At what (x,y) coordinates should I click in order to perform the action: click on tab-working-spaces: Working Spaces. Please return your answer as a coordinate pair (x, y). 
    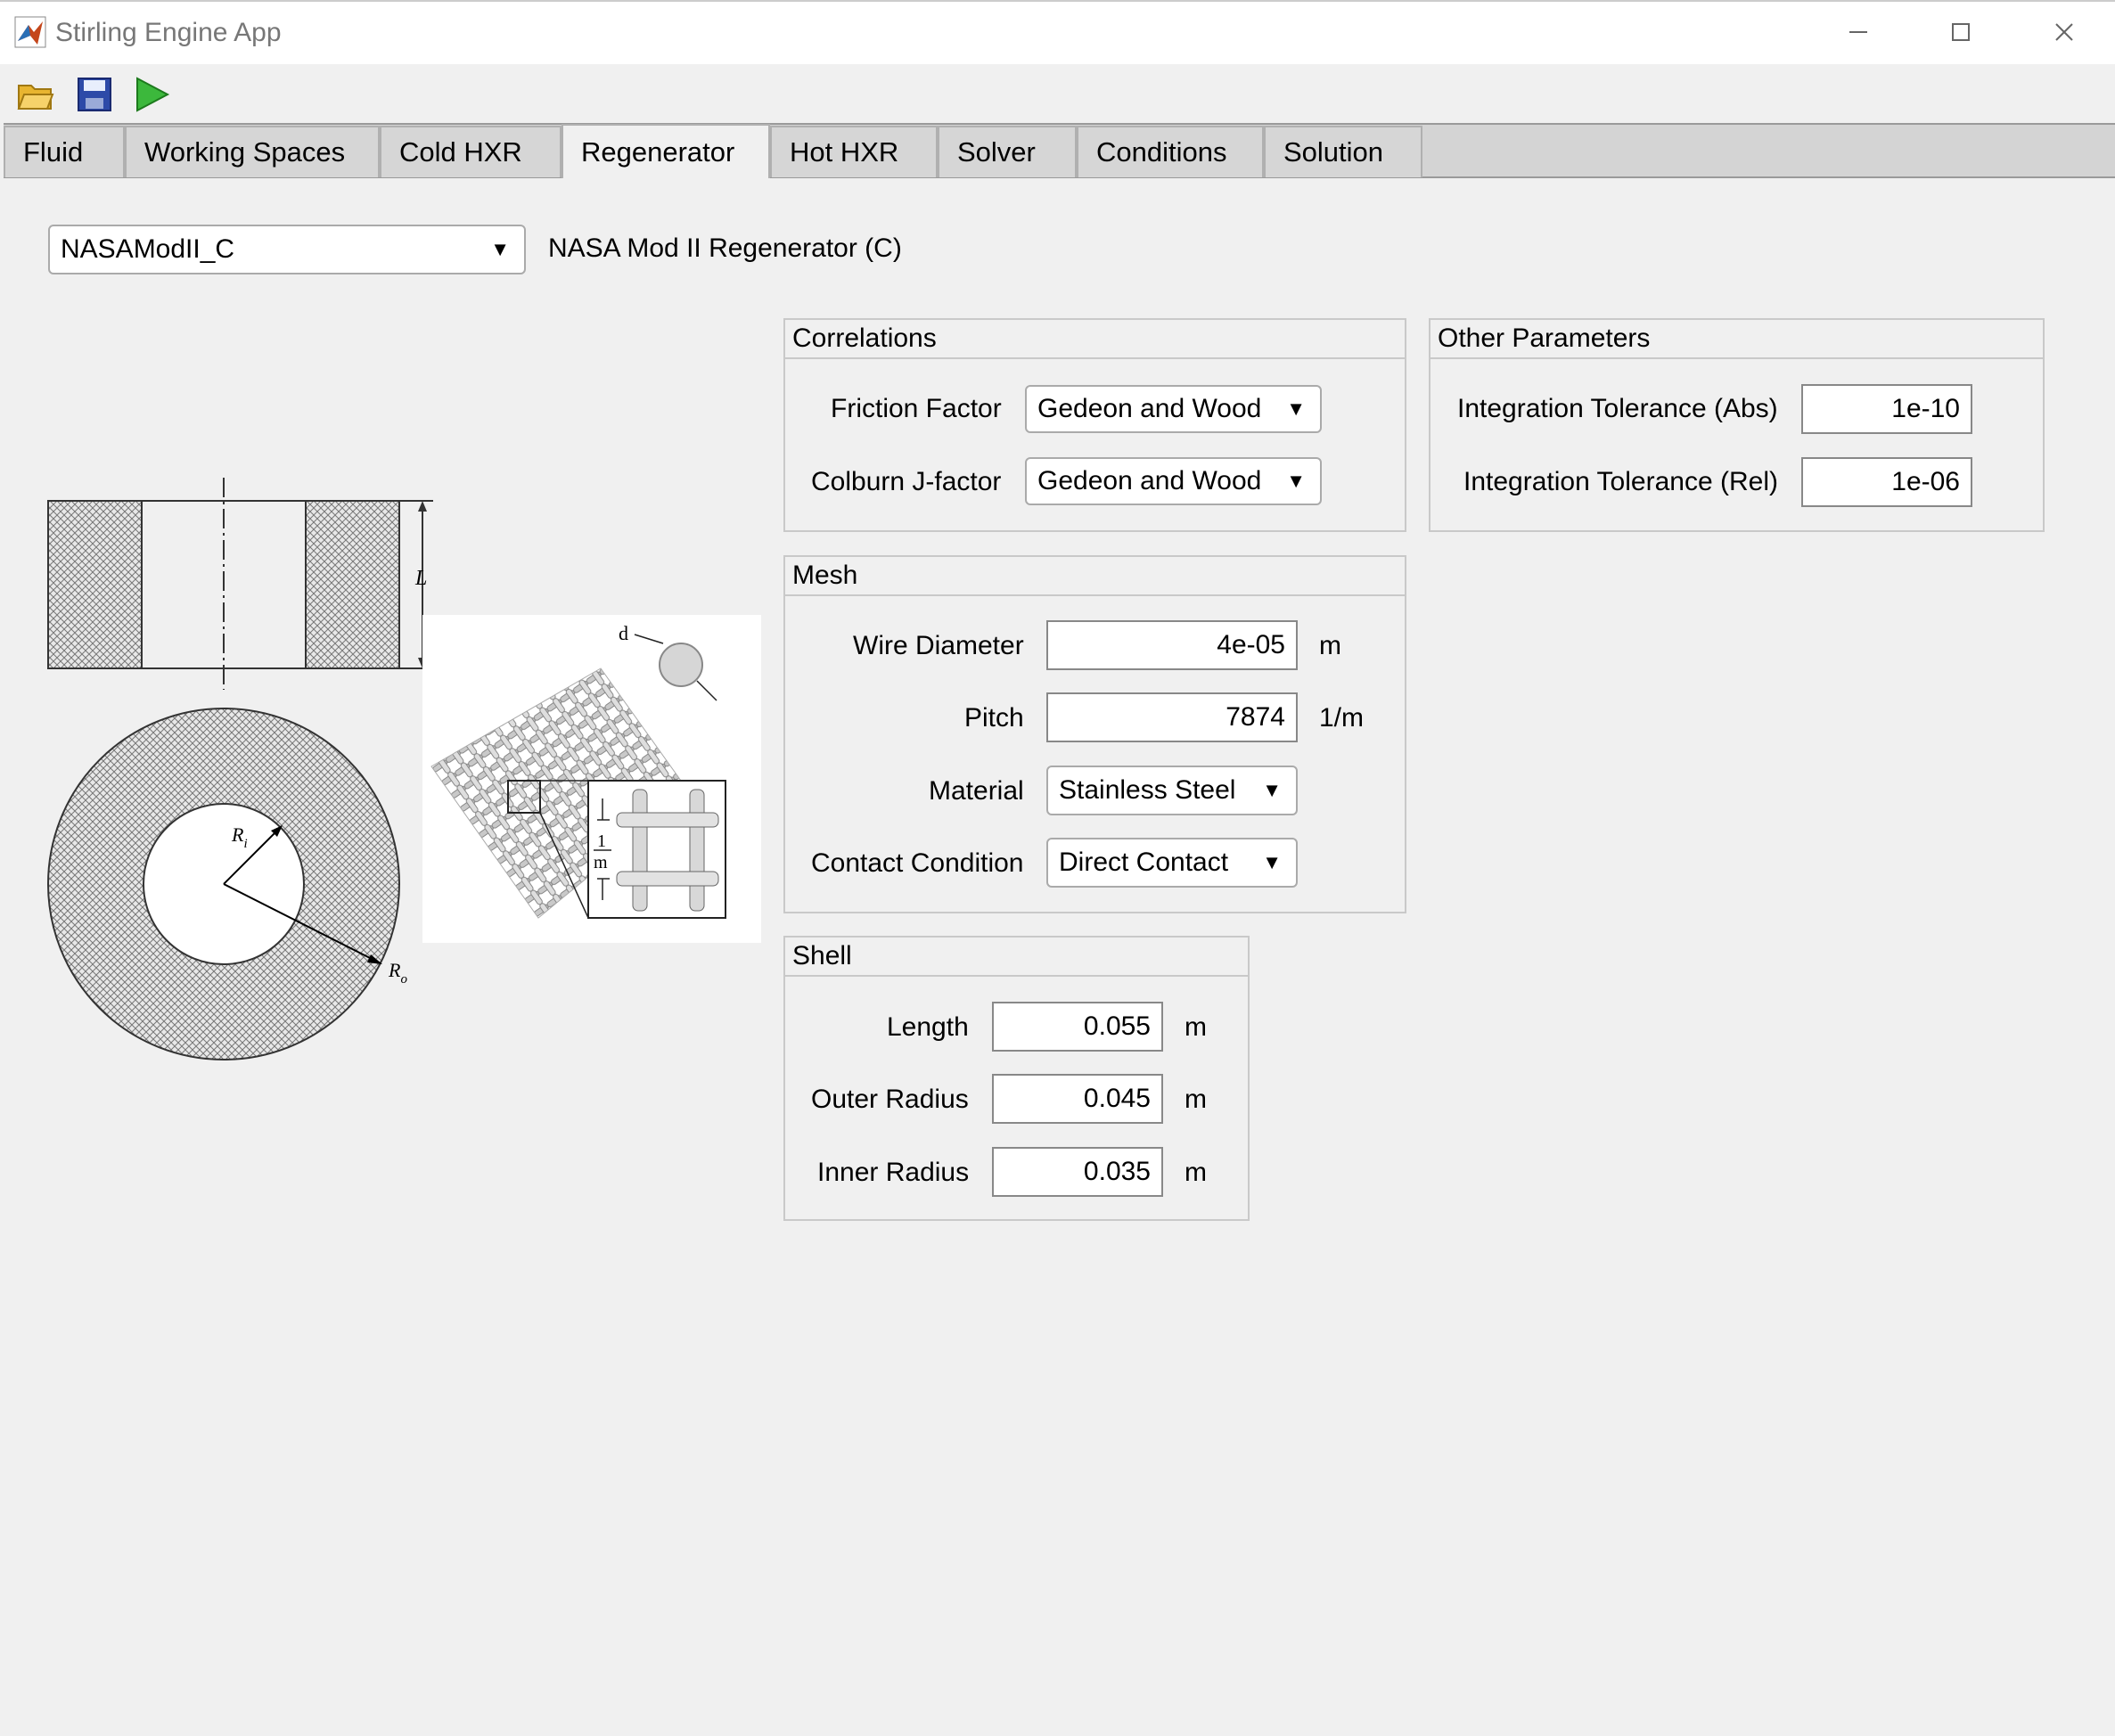
    Looking at the image, I should click on (252, 151).